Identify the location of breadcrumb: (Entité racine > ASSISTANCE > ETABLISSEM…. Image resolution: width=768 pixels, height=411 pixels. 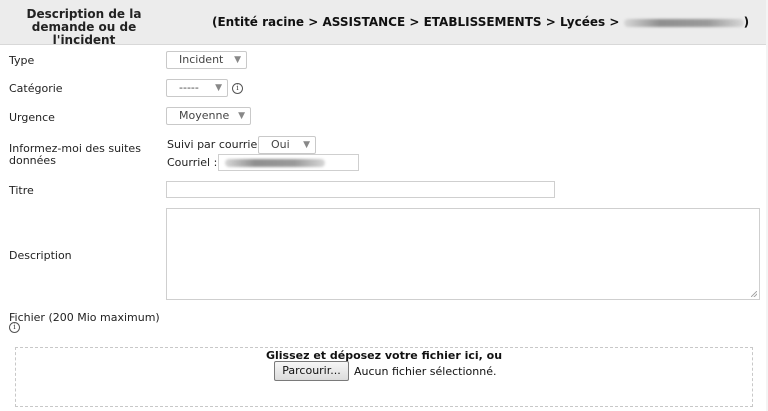
(480, 22).